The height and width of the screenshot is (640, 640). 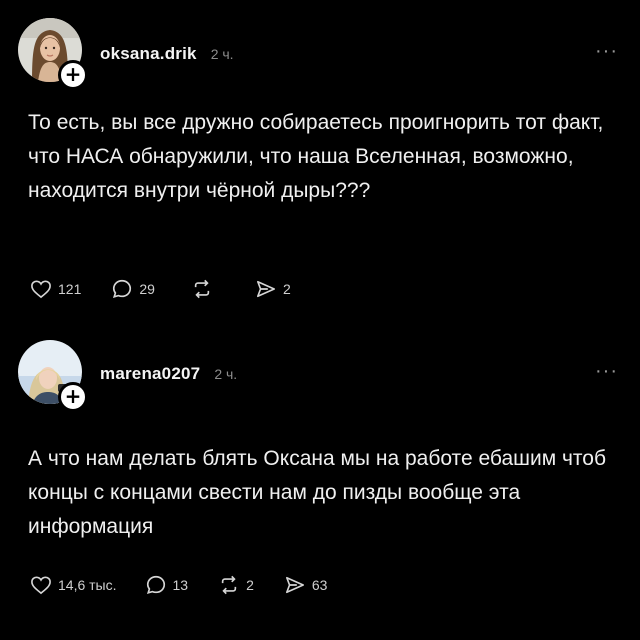 I want to click on like-count: 14,6 тыс., so click(x=87, y=585).